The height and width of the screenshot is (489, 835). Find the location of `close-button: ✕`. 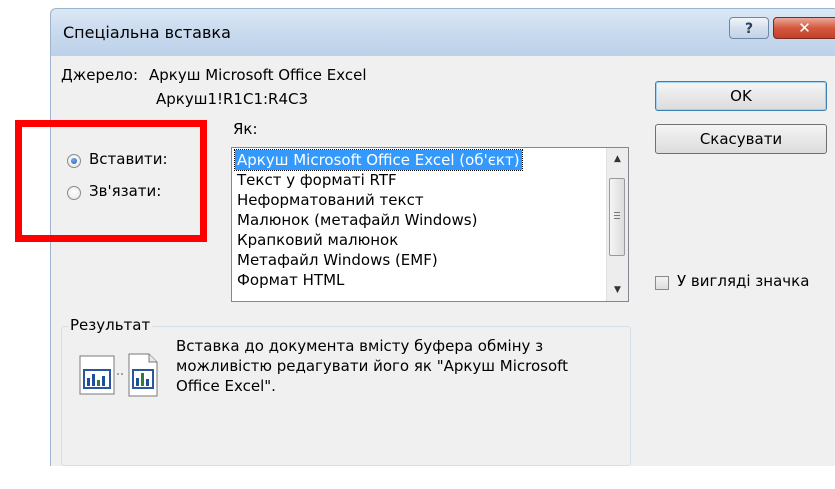

close-button: ✕ is located at coordinates (804, 28).